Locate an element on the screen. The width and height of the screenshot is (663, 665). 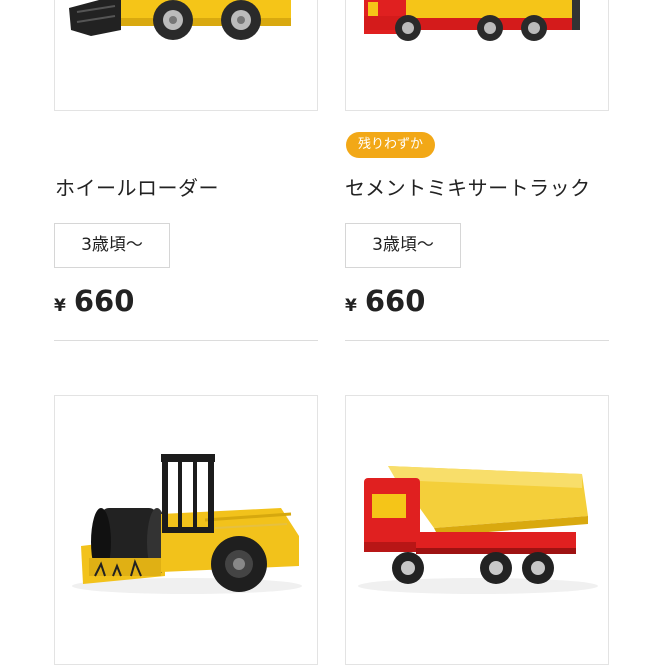
product-title: ホイールローダー is located at coordinates (137, 186).